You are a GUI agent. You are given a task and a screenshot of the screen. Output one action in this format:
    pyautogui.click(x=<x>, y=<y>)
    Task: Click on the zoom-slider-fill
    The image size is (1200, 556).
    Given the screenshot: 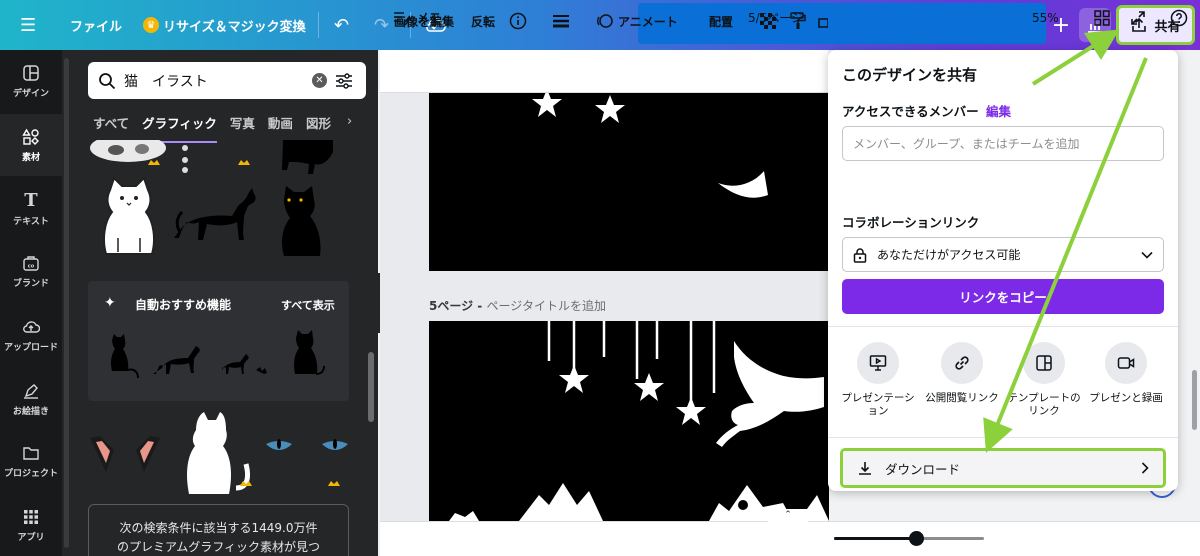 What is the action you would take?
    pyautogui.click(x=875, y=538)
    